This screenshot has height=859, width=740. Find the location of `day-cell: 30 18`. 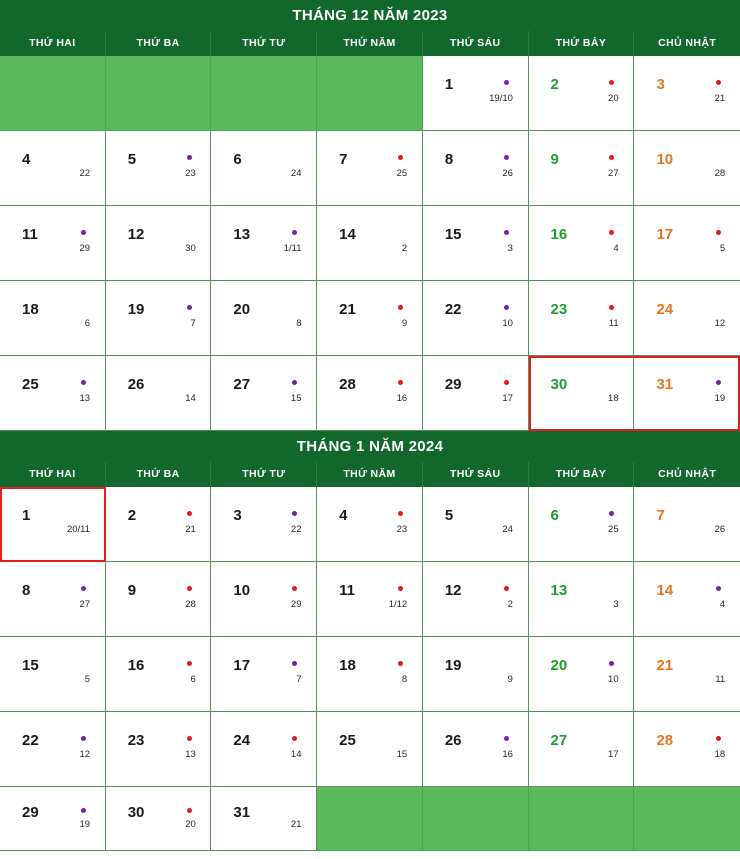

day-cell: 30 18 is located at coordinates (581, 393).